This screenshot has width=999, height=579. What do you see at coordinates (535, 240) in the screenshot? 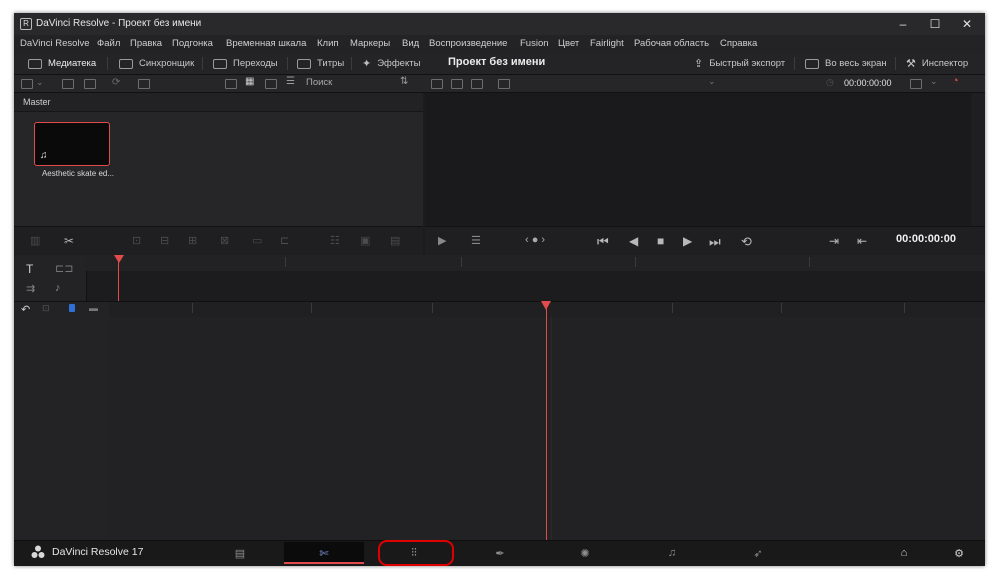
I see `jog-control-icon: ‹ ● ›` at bounding box center [535, 240].